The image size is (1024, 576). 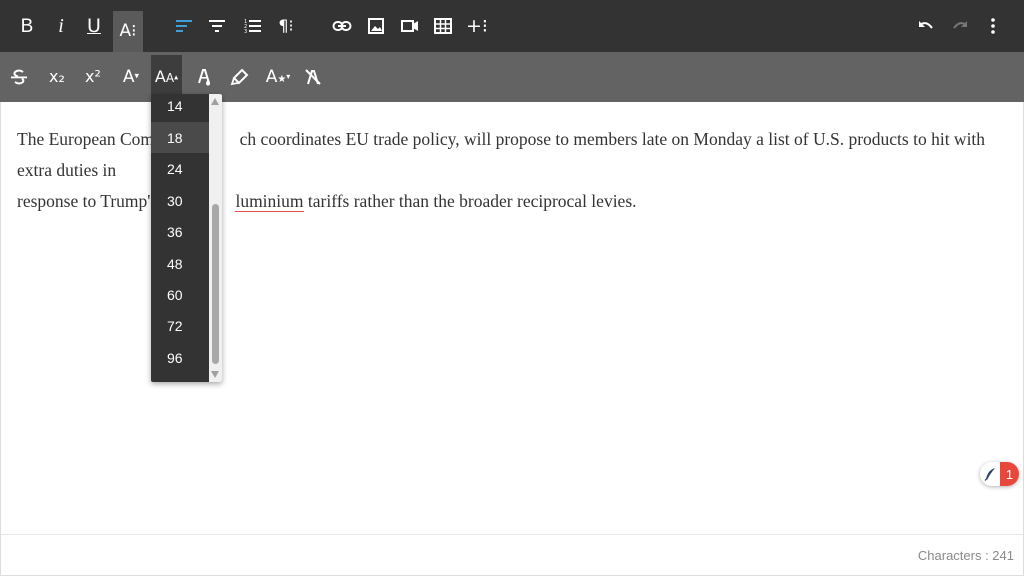 I want to click on font-size-option: 18, so click(x=180, y=137).